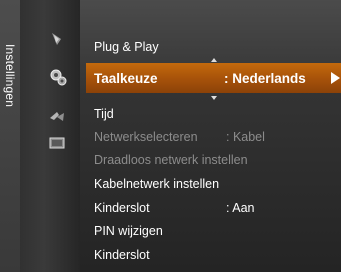  I want to click on menu-item-label: Kabelnetwerk instellen, so click(157, 184).